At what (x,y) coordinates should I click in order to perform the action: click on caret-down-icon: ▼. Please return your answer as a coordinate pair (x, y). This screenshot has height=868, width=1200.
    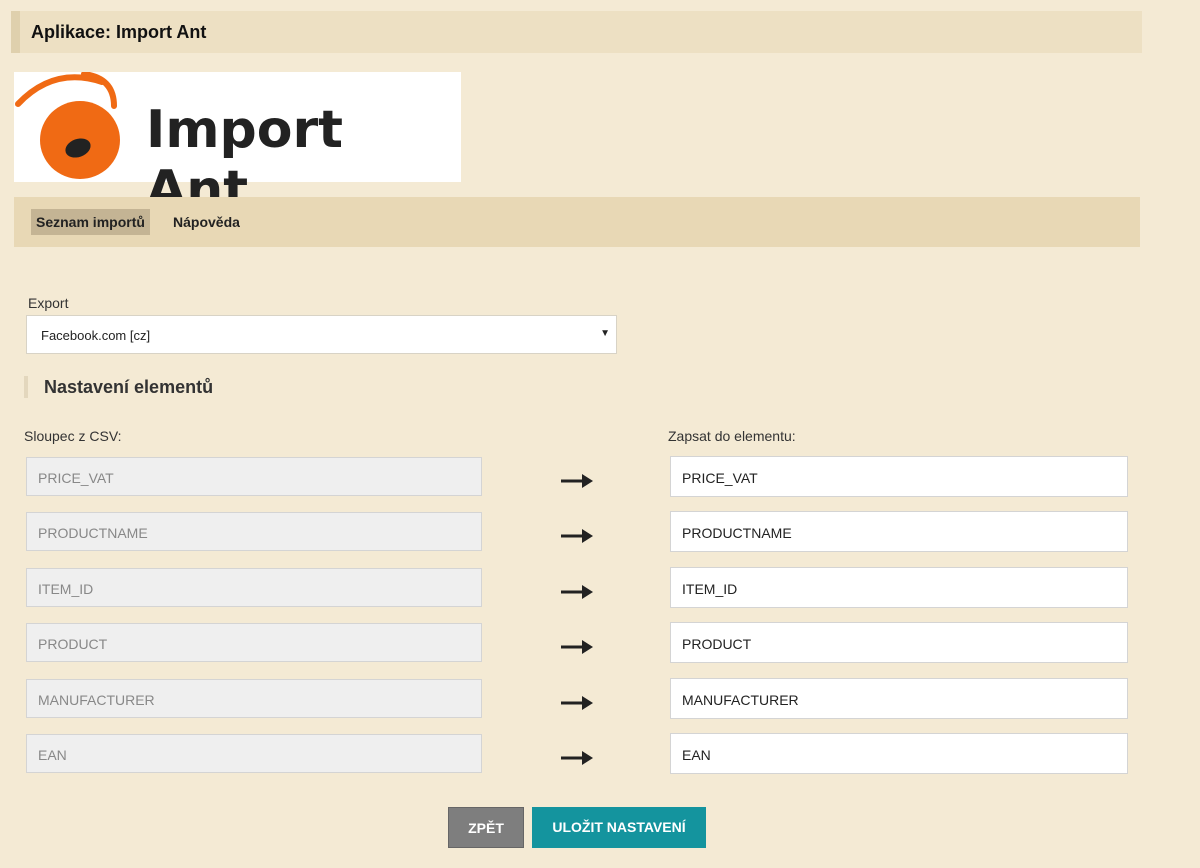
    Looking at the image, I should click on (605, 333).